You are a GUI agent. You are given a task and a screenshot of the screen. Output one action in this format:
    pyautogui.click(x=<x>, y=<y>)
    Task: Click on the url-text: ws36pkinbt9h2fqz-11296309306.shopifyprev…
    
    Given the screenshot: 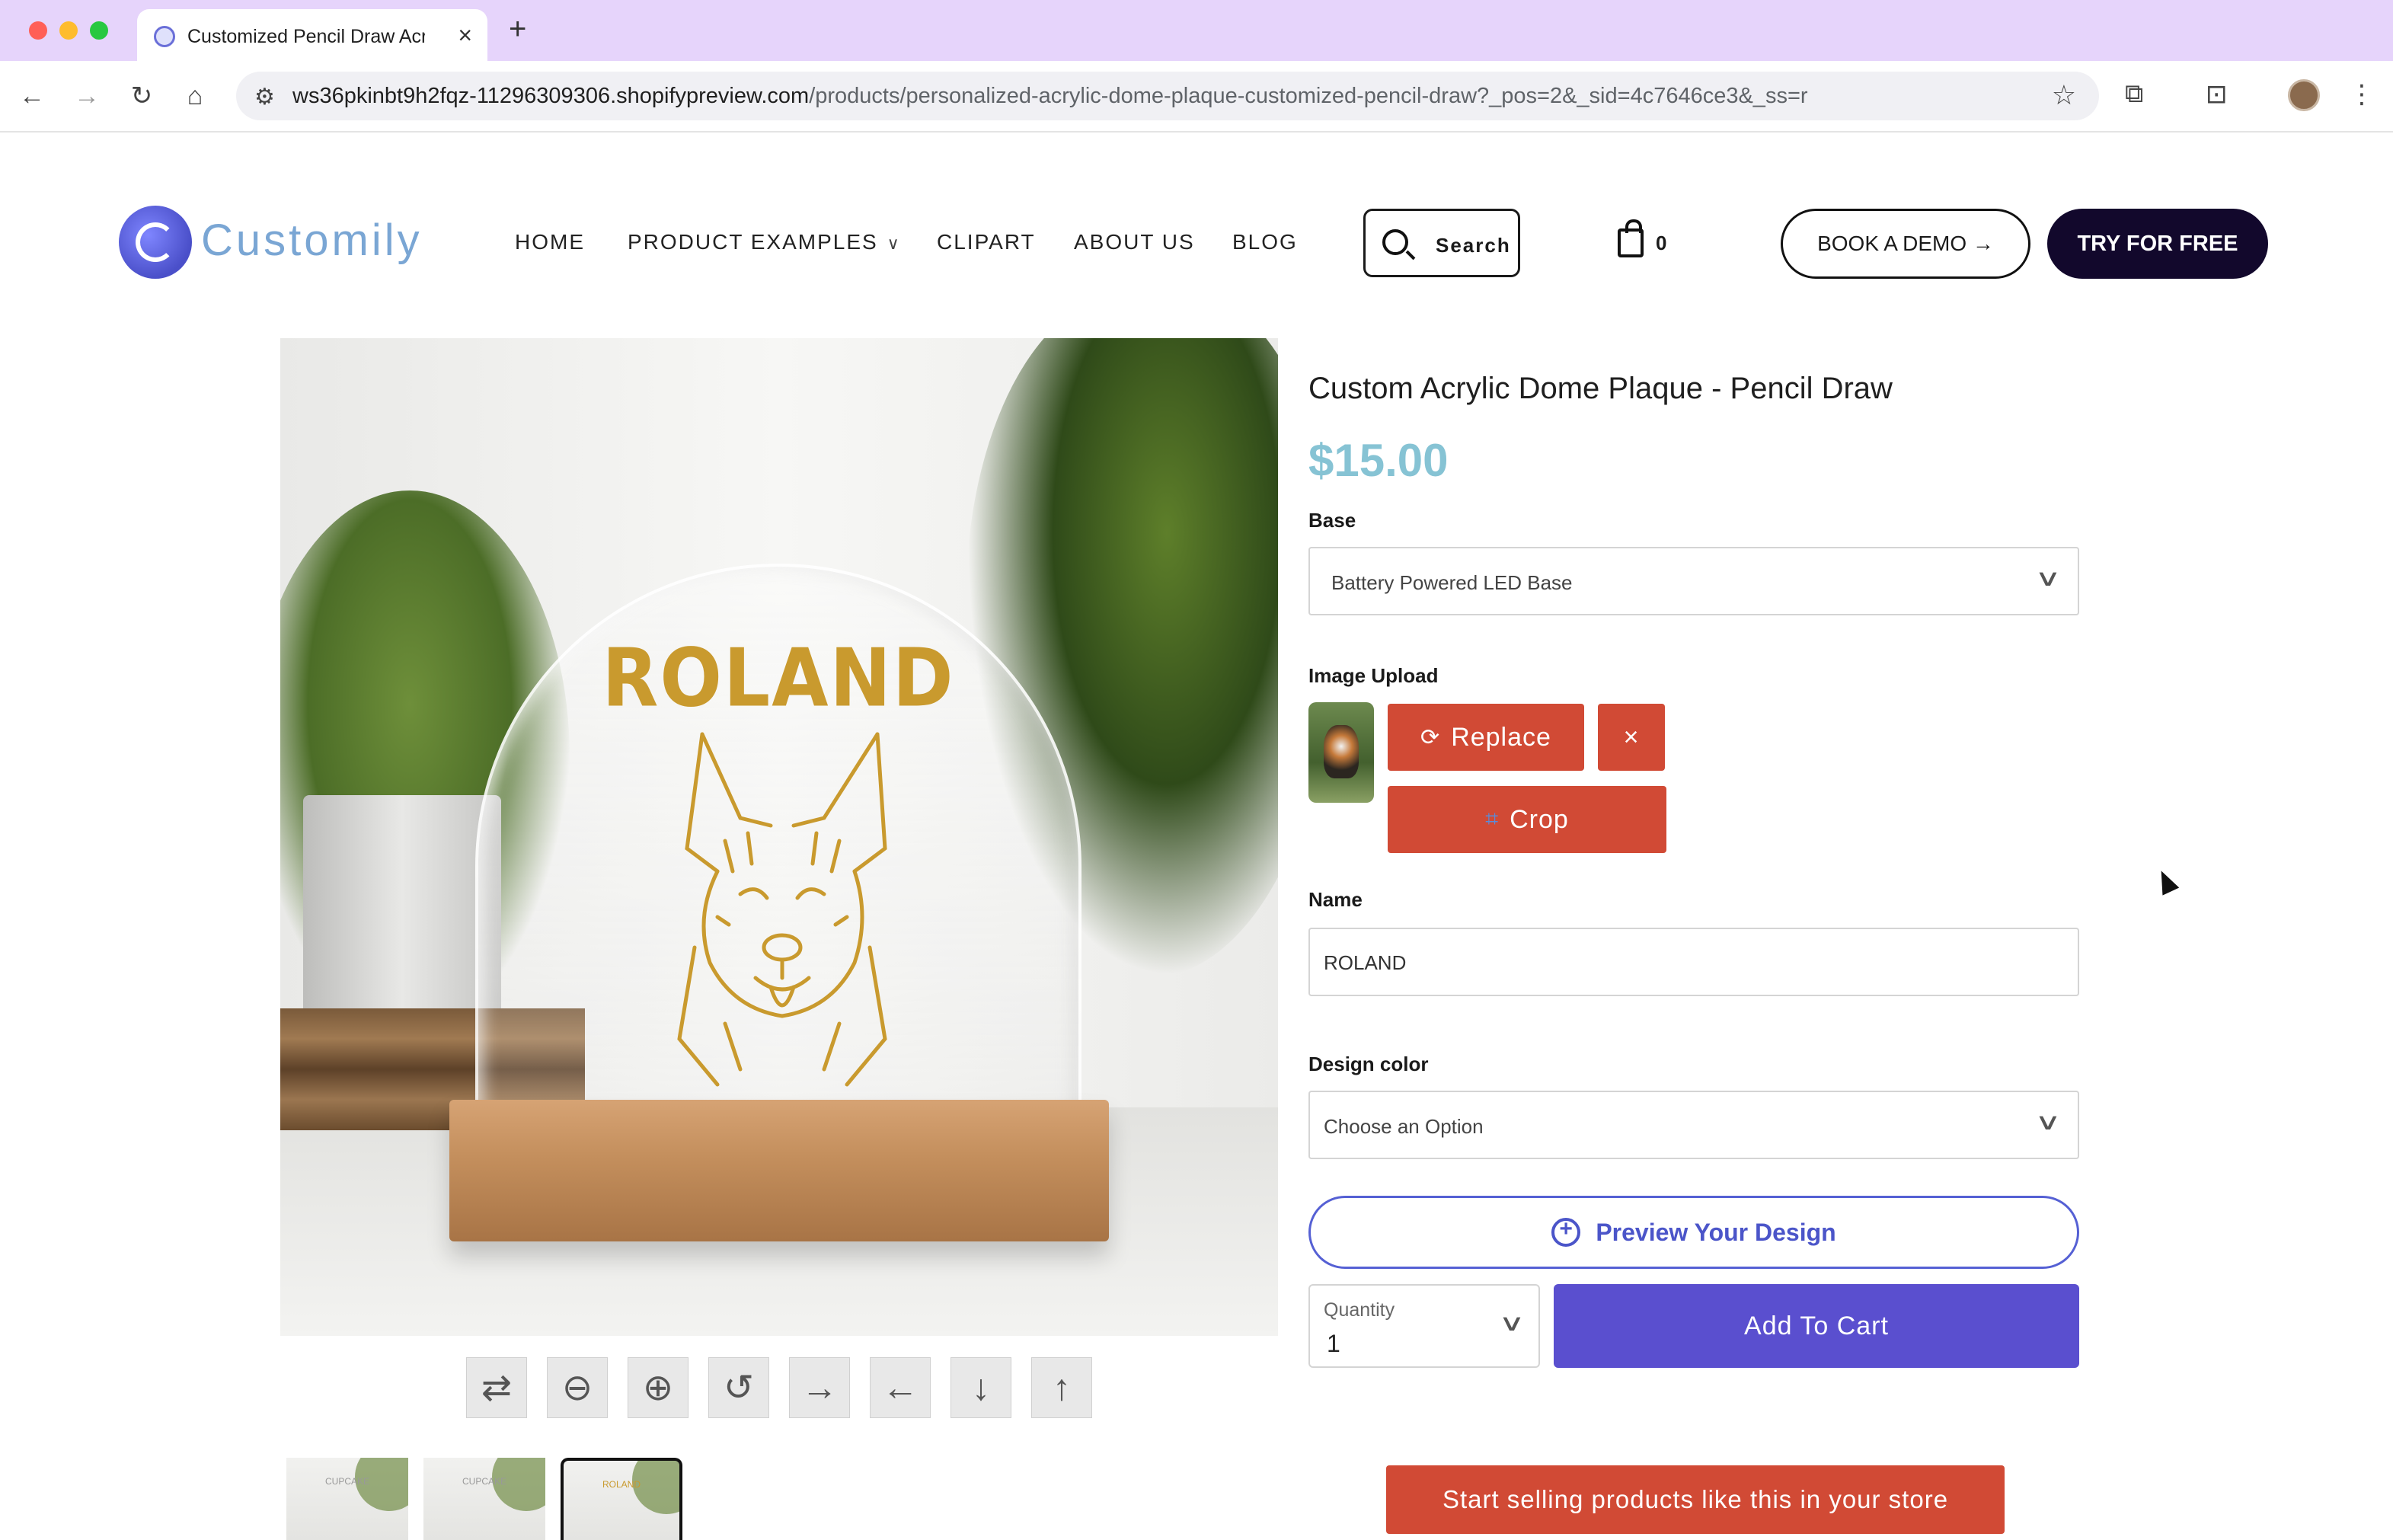 What is the action you would take?
    pyautogui.click(x=1050, y=96)
    